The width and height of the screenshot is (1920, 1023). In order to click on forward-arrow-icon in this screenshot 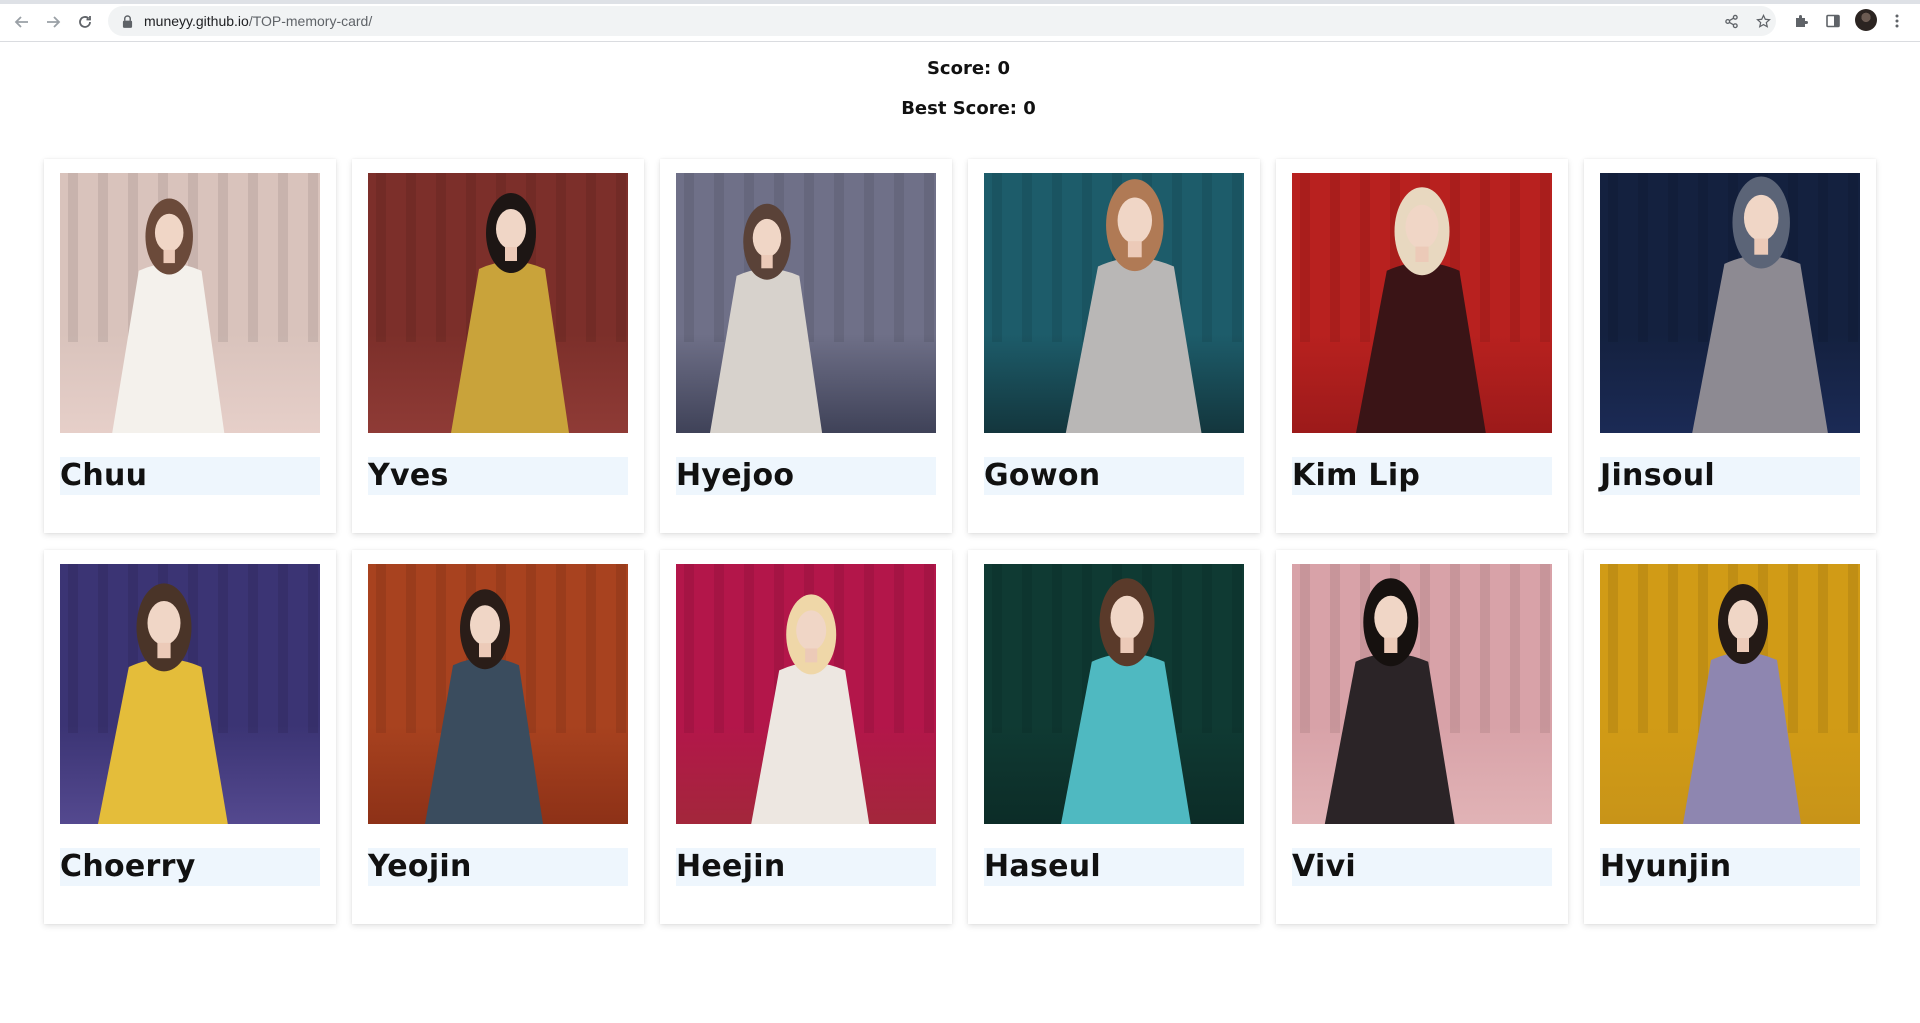, I will do `click(53, 22)`.